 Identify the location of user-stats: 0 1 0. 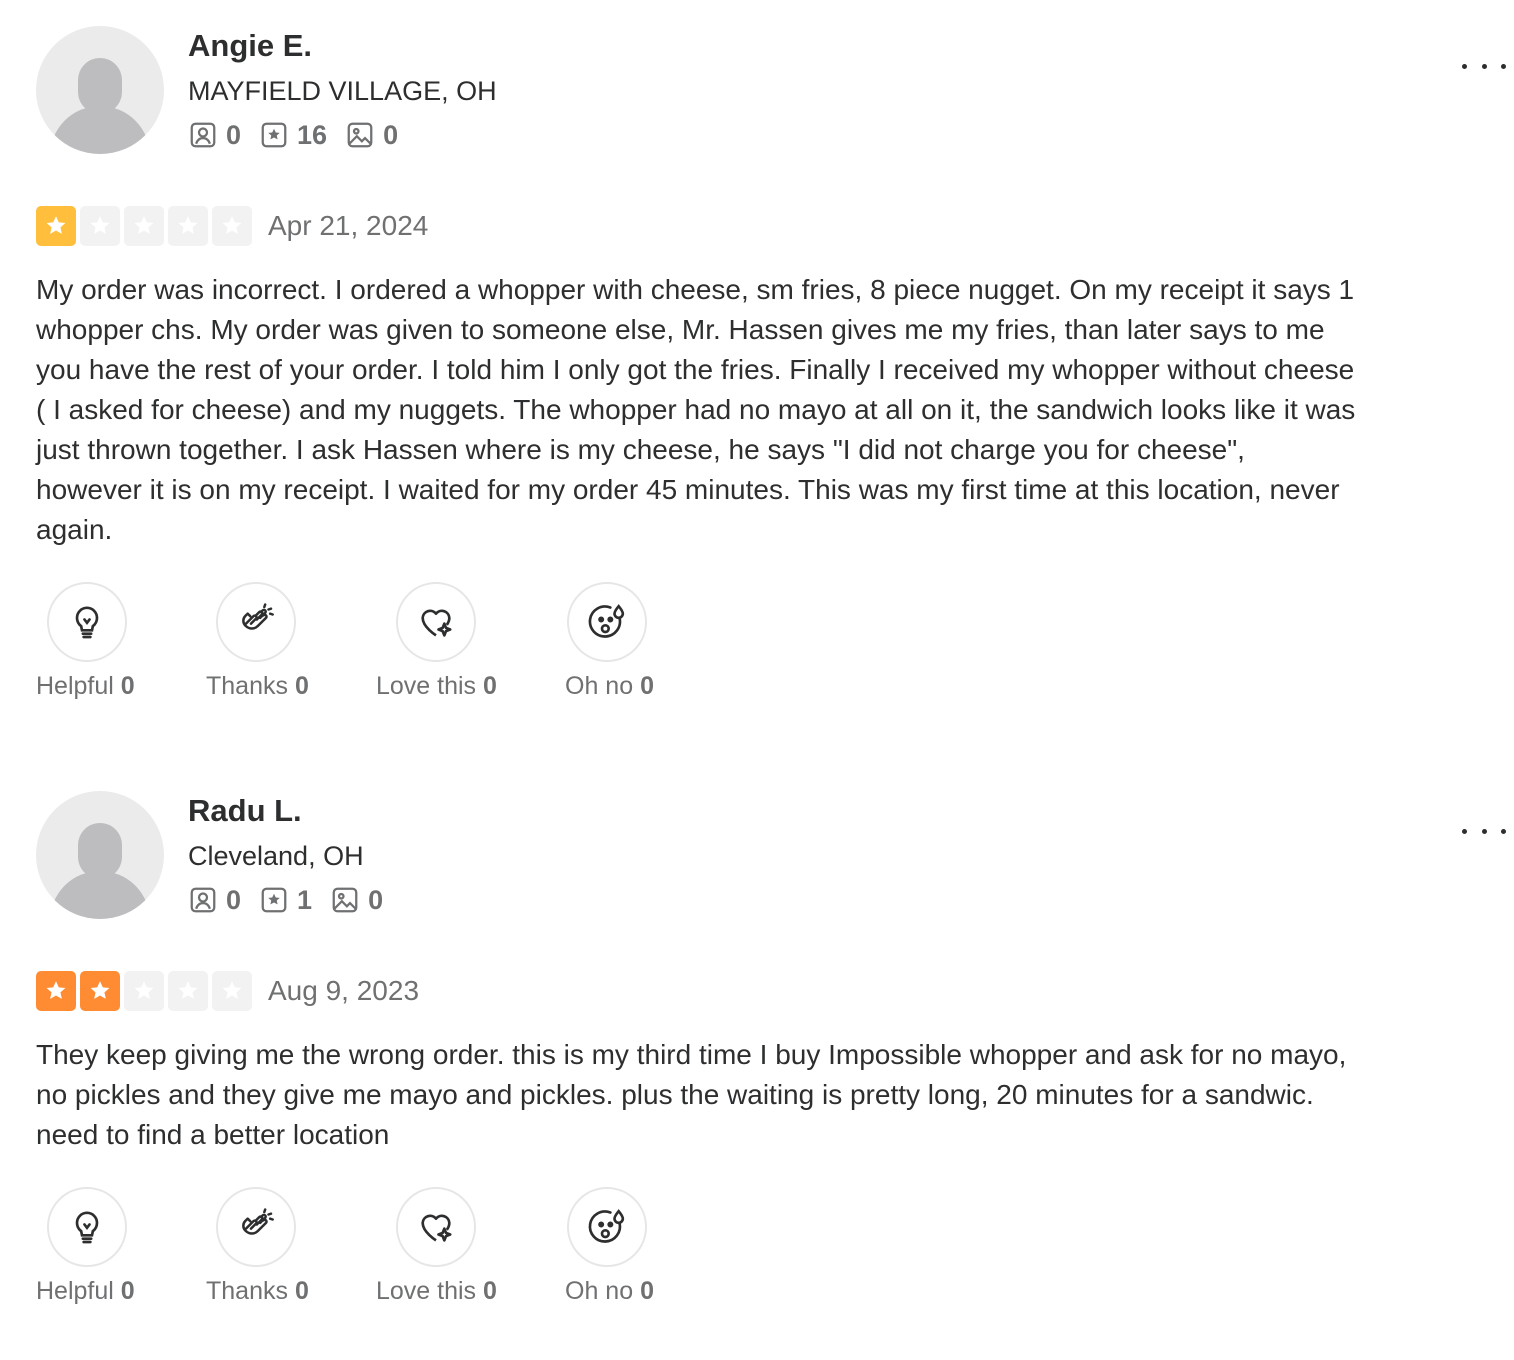
(294, 900).